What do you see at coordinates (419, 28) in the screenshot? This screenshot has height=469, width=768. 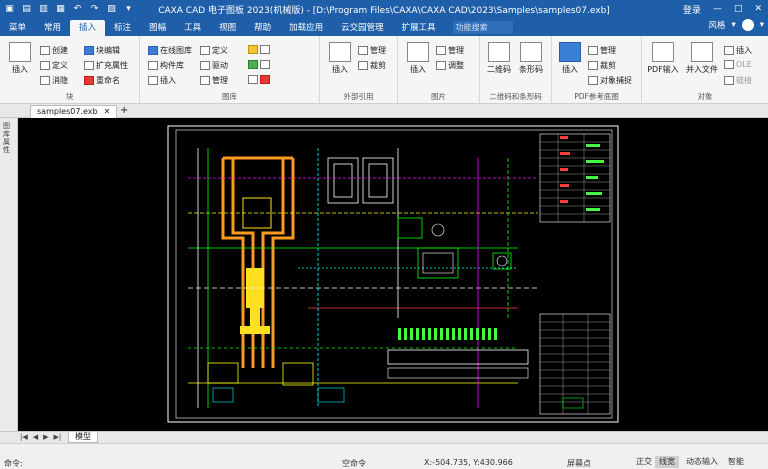 I see `tab-extensions: 扩展工具` at bounding box center [419, 28].